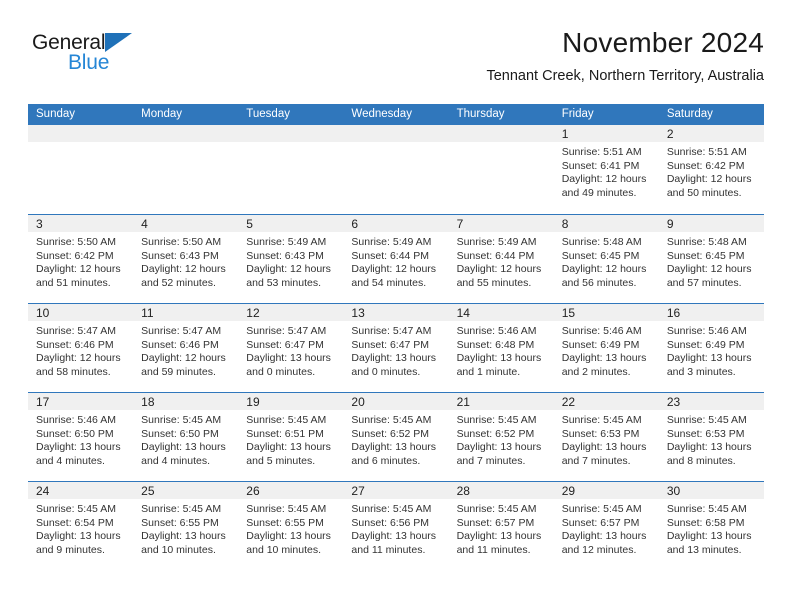 This screenshot has height=612, width=792. I want to click on day-number-band: 6, so click(396, 223).